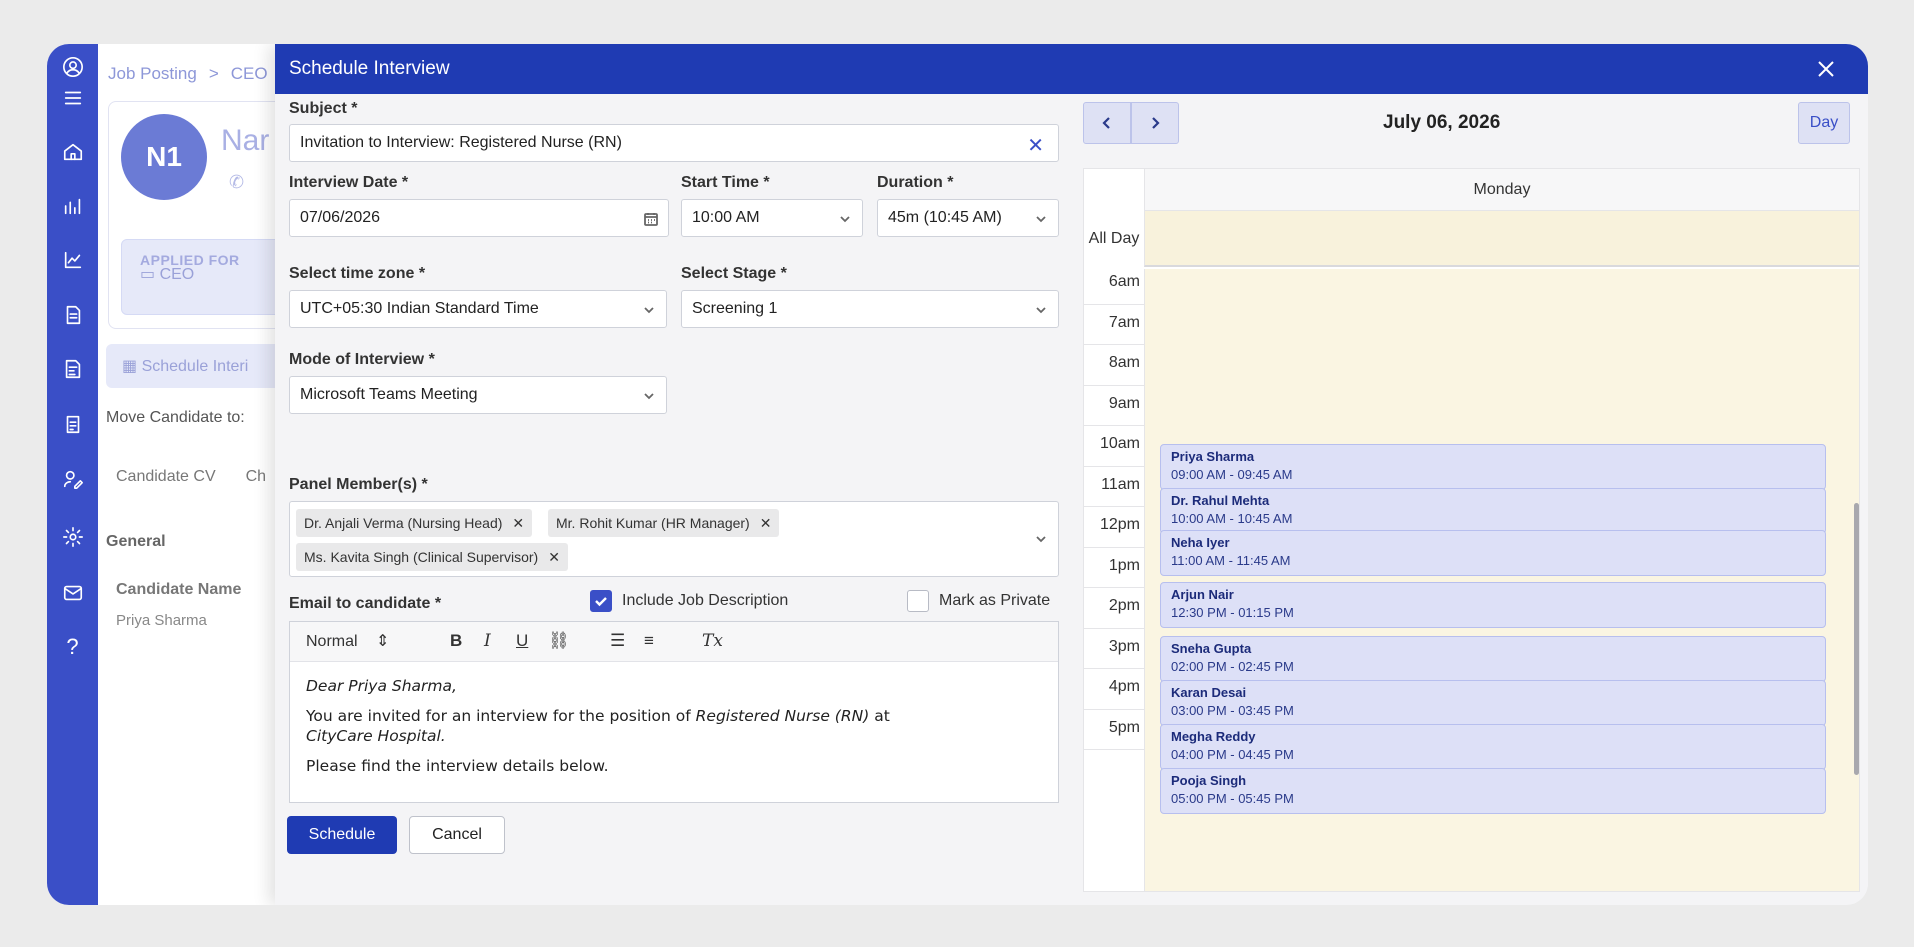 The width and height of the screenshot is (1914, 947). What do you see at coordinates (362, 359) in the screenshot?
I see `mode-label: Mode of Interview *` at bounding box center [362, 359].